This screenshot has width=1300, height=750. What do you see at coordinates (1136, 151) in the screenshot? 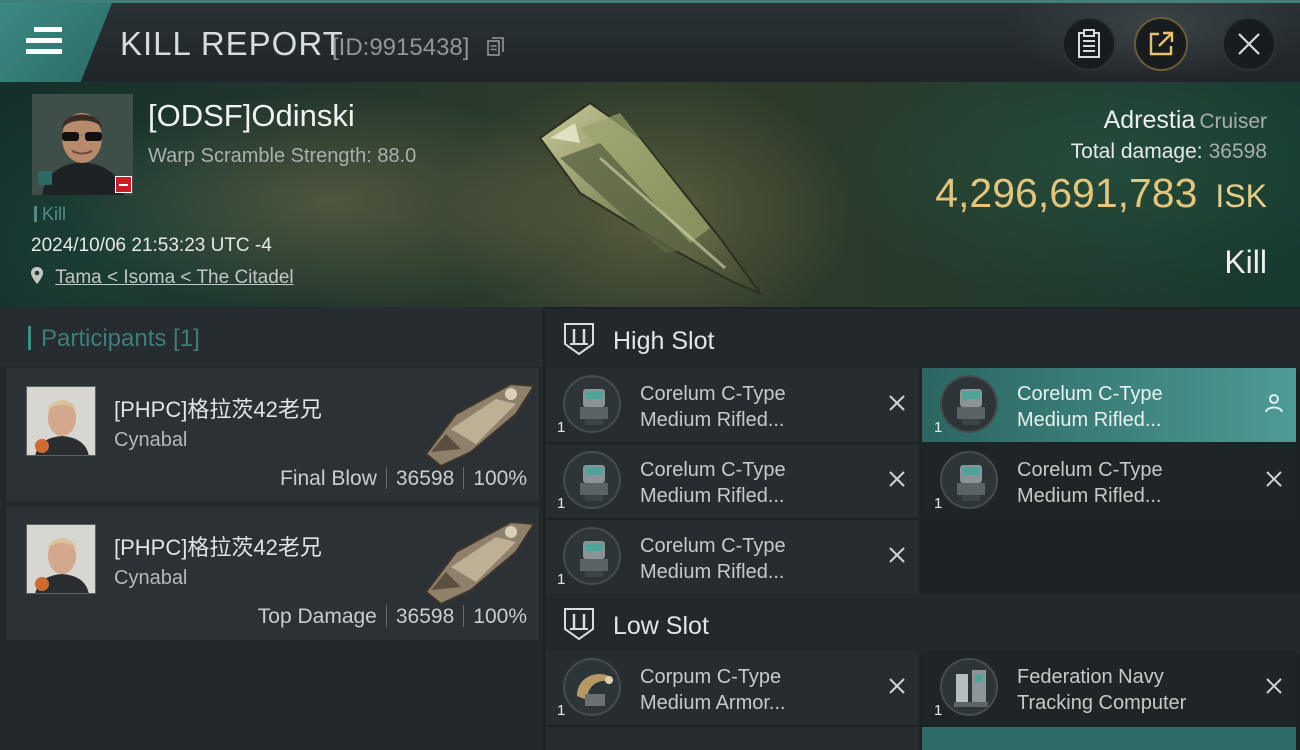
I see `total-damage-label: Total damage:` at bounding box center [1136, 151].